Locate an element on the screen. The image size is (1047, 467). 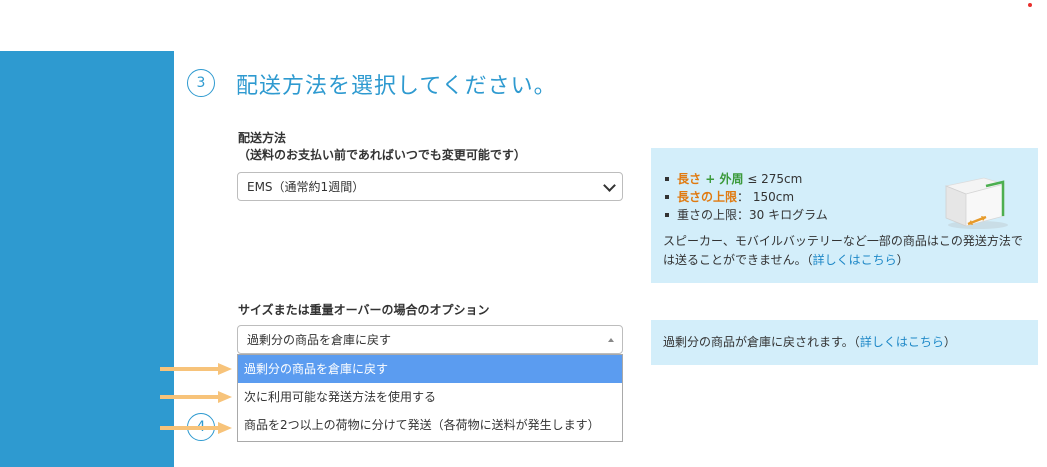
plus-sign: + is located at coordinates (710, 179).